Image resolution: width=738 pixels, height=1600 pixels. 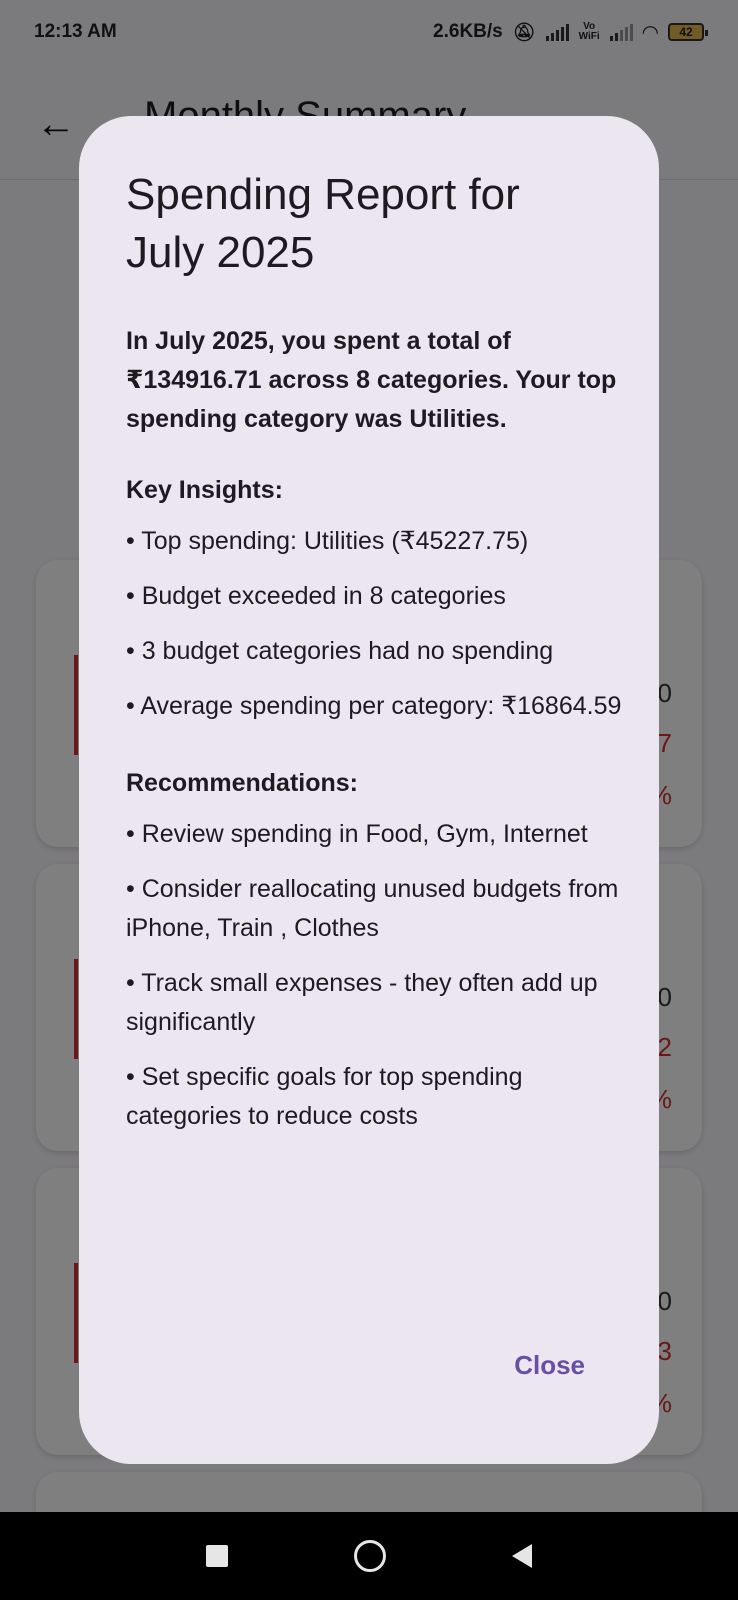 What do you see at coordinates (217, 1556) in the screenshot?
I see `recents-icon` at bounding box center [217, 1556].